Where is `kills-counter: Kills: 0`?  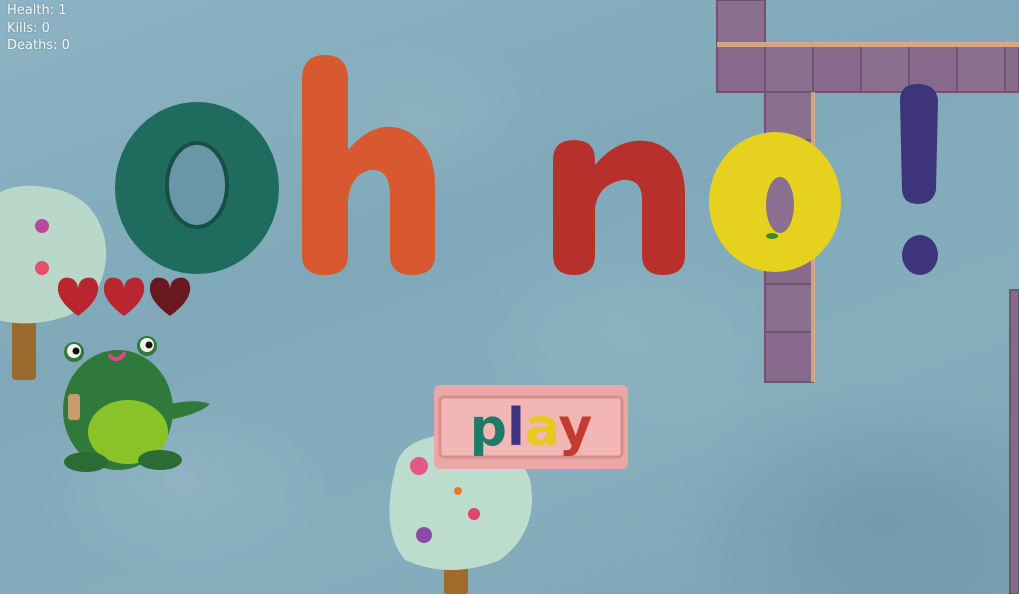 kills-counter: Kills: 0 is located at coordinates (28, 28).